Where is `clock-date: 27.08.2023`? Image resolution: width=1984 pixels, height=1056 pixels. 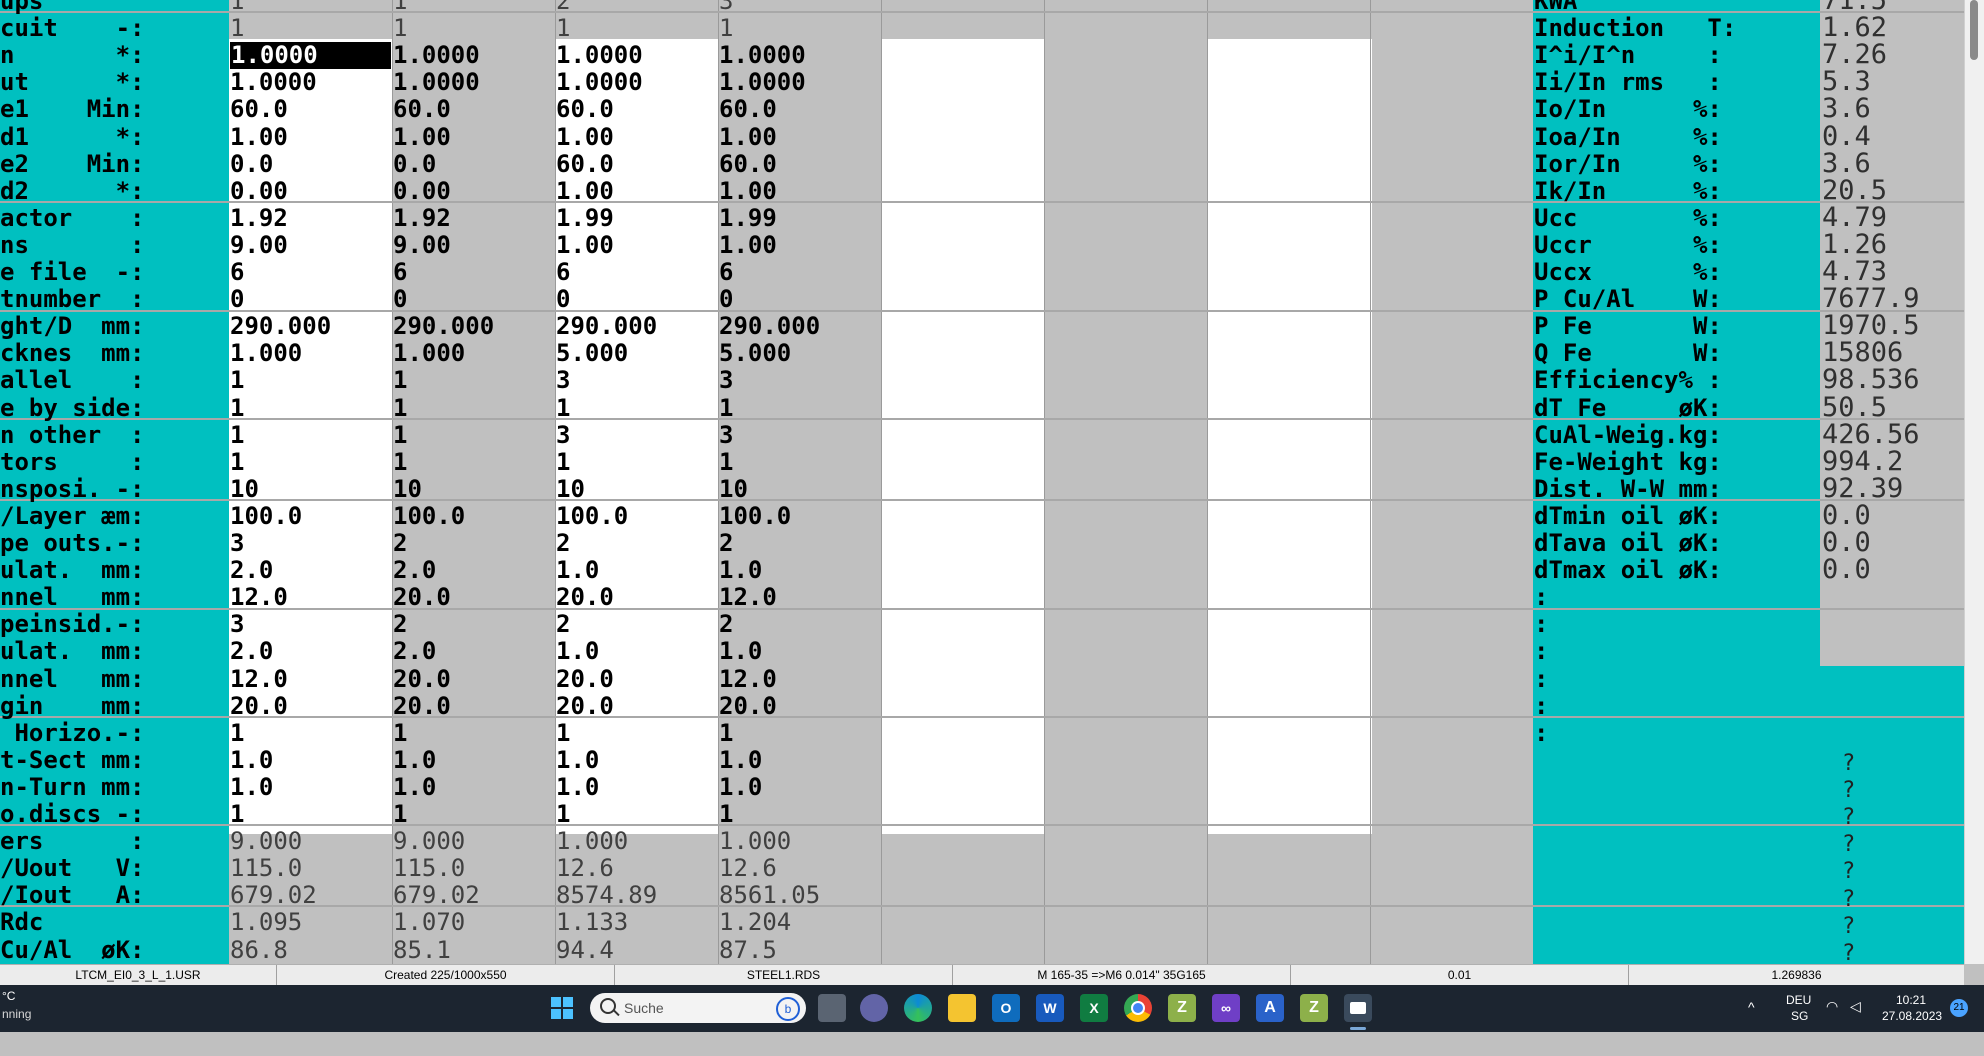
clock-date: 27.08.2023 is located at coordinates (1912, 1032).